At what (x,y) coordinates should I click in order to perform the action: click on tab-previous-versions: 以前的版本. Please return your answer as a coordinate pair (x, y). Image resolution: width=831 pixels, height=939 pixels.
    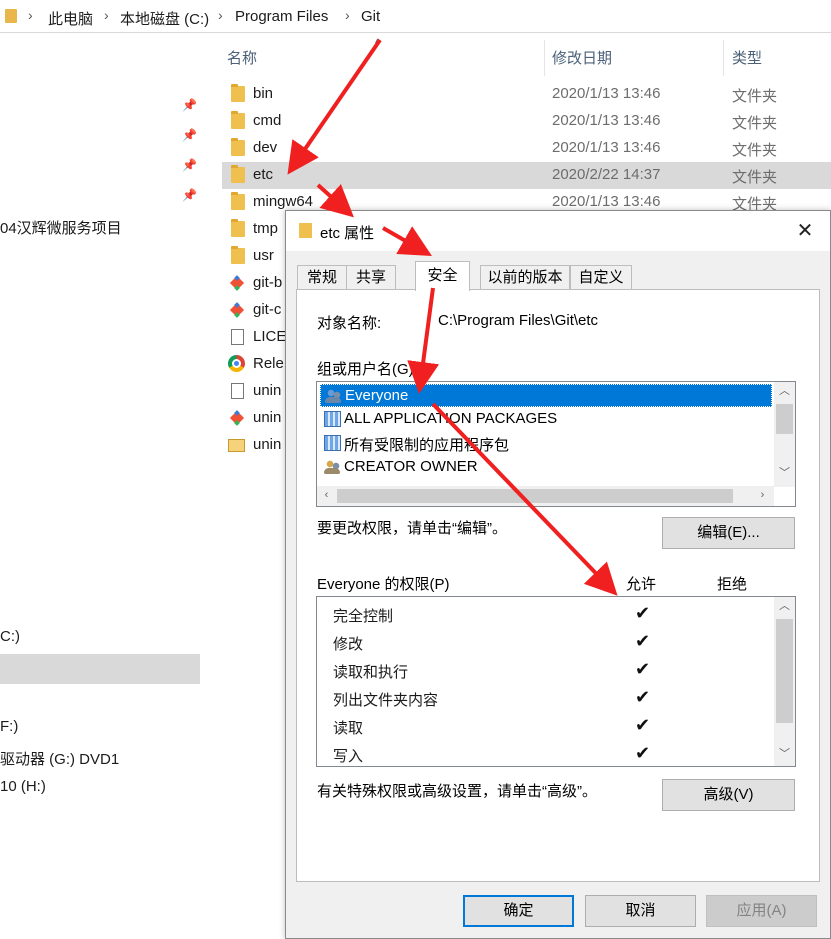
    Looking at the image, I should click on (525, 277).